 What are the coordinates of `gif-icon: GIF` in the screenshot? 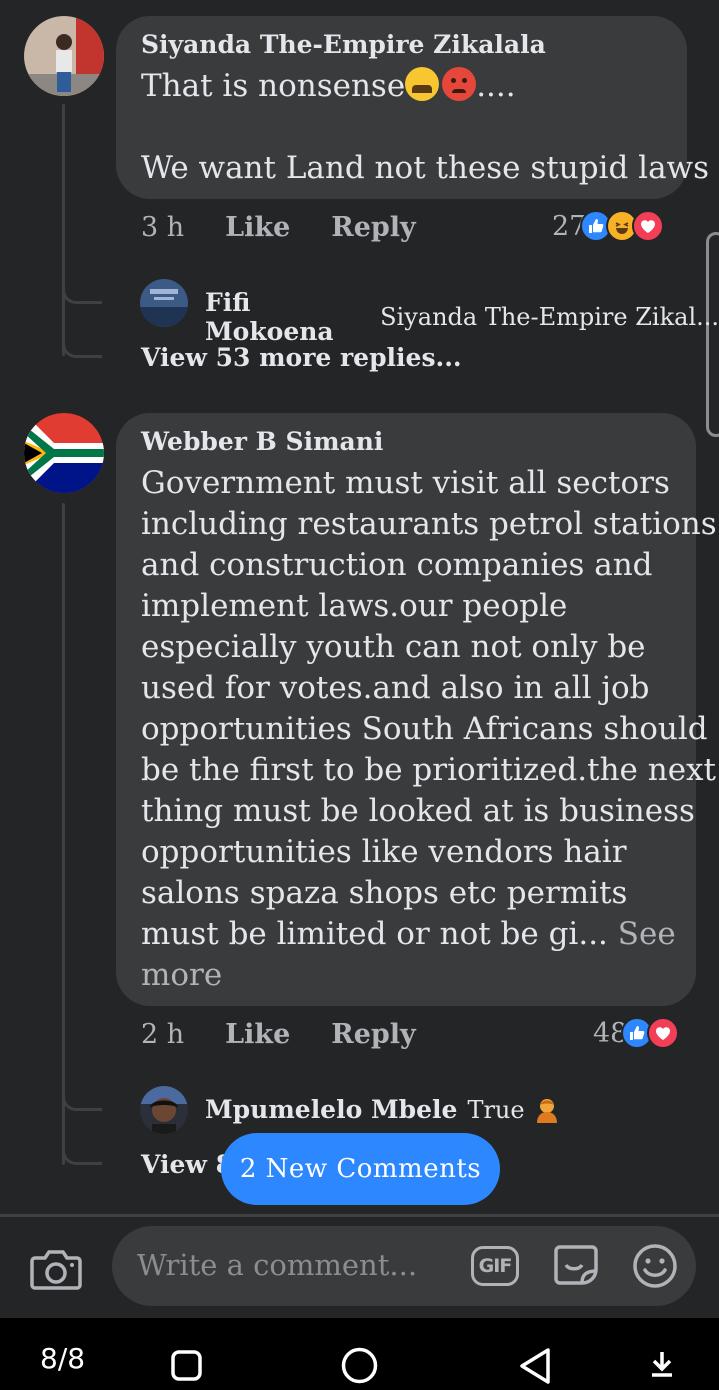 It's located at (495, 1266).